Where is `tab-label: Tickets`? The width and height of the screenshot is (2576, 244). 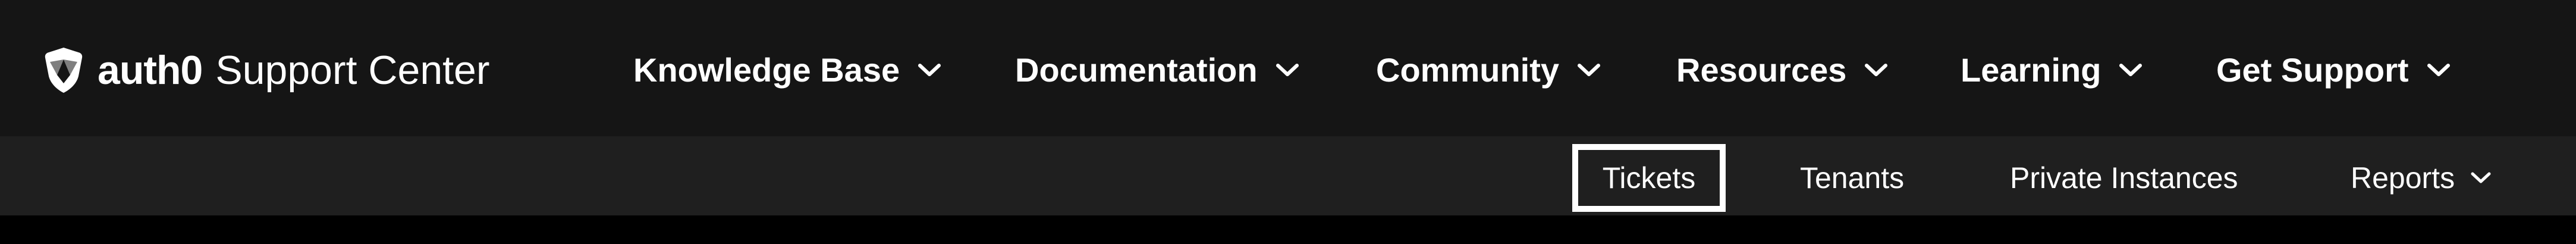
tab-label: Tickets is located at coordinates (1649, 178).